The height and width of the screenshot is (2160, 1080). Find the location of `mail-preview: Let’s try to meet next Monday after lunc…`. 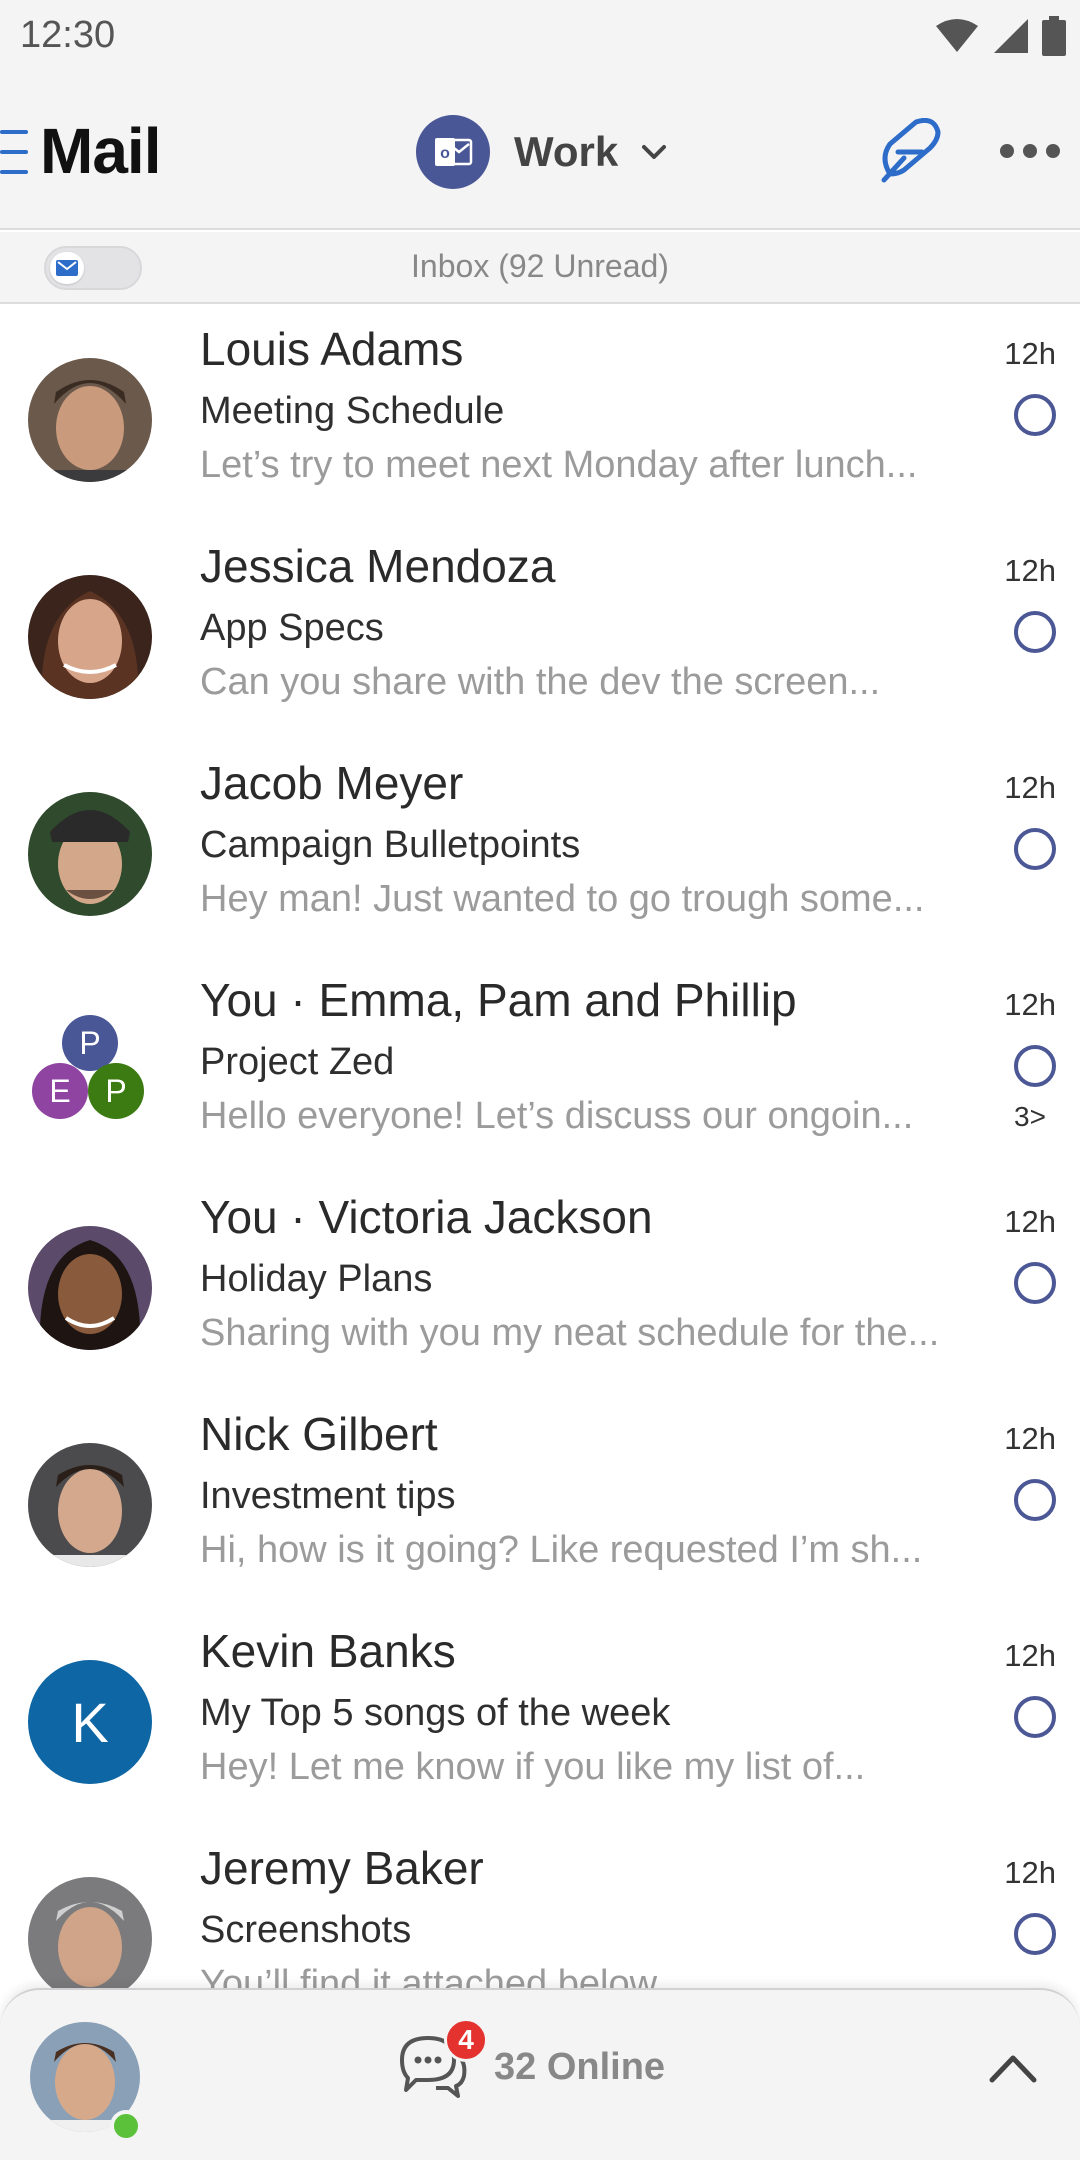

mail-preview: Let’s try to meet next Monday after lunc… is located at coordinates (559, 465).